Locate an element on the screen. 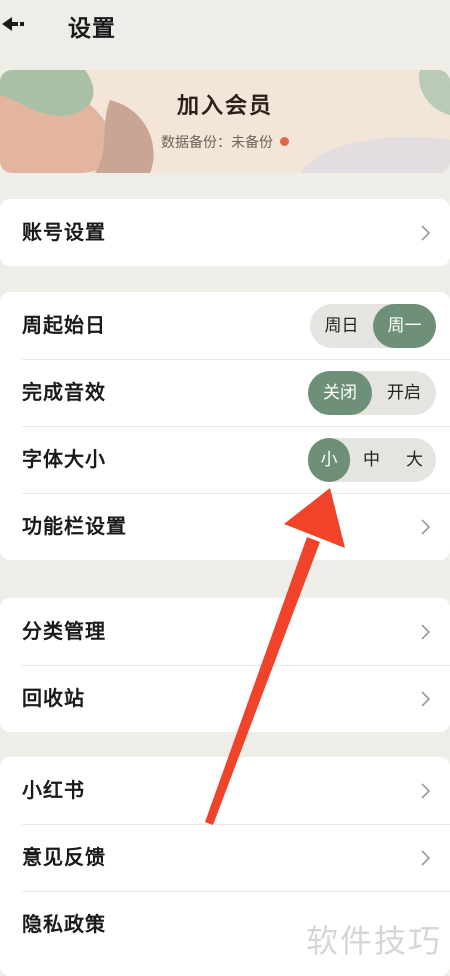 The width and height of the screenshot is (450, 976). font-size-row: 字体大小 小 中 大 is located at coordinates (225, 459).